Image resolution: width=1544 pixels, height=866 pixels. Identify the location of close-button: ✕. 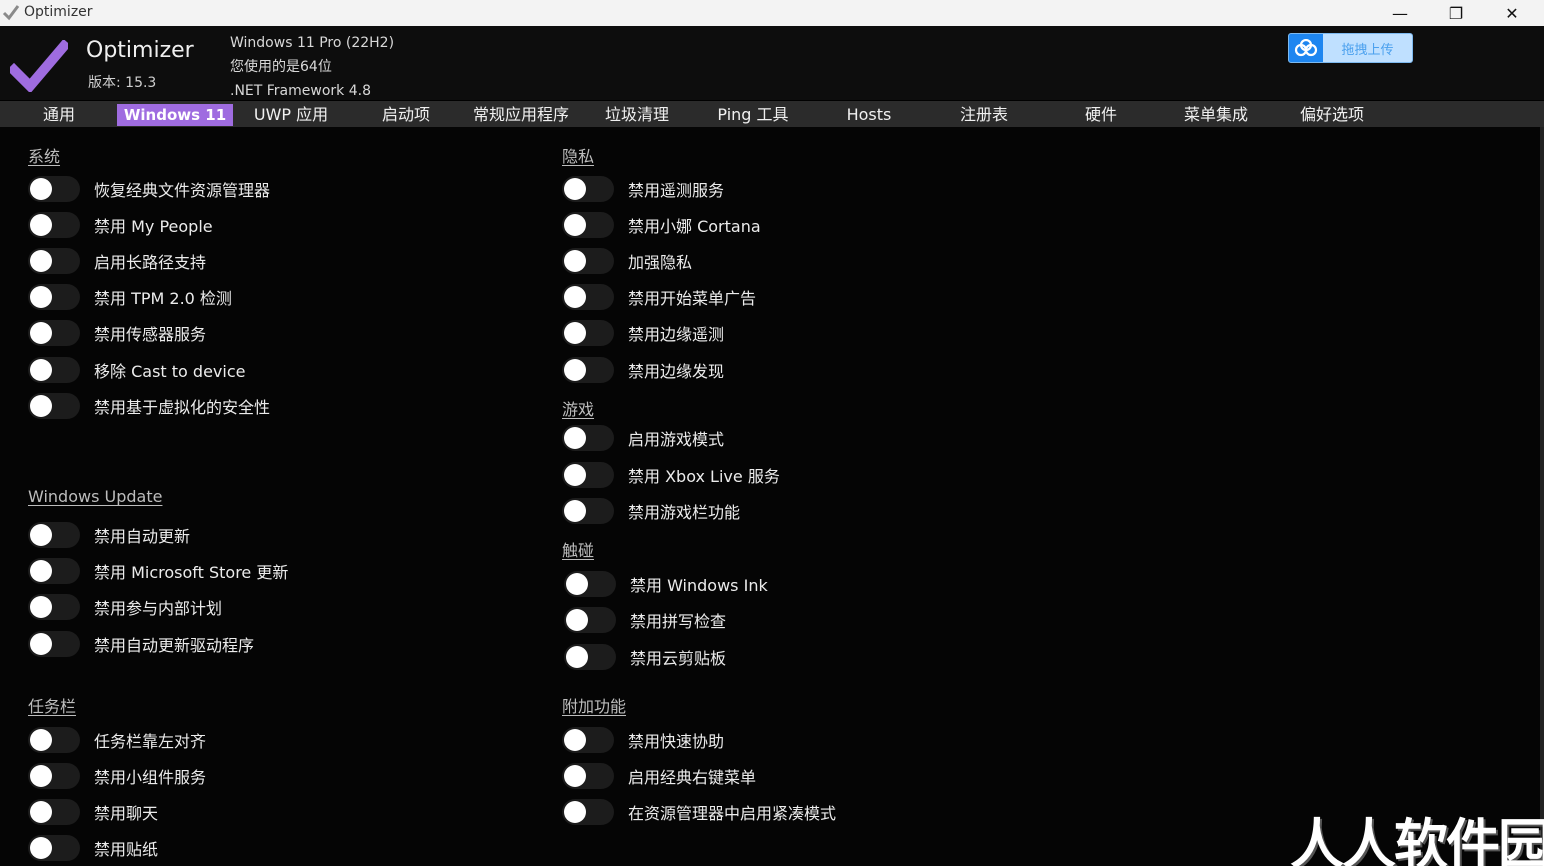
(1512, 13).